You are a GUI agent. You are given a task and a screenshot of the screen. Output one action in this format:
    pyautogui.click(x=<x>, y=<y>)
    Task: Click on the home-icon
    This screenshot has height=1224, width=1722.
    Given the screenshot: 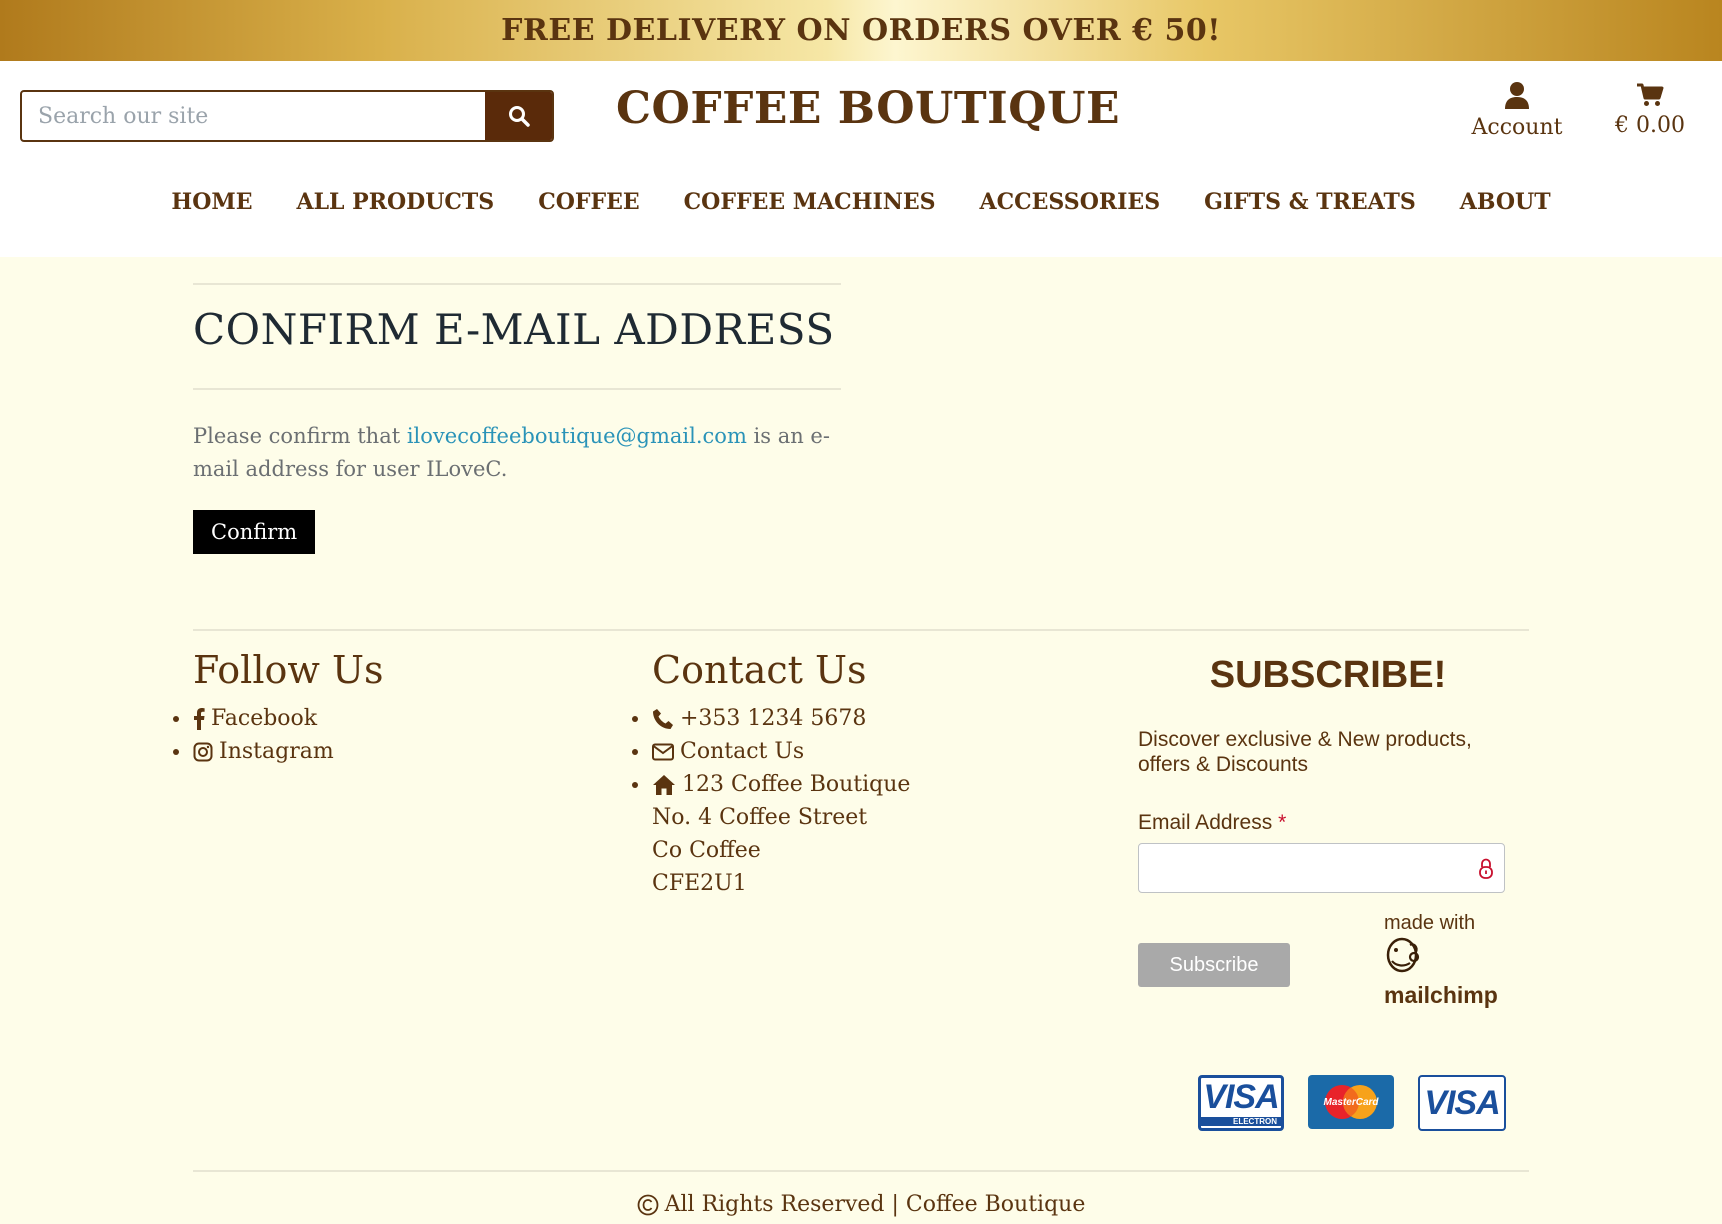 What is the action you would take?
    pyautogui.click(x=664, y=784)
    